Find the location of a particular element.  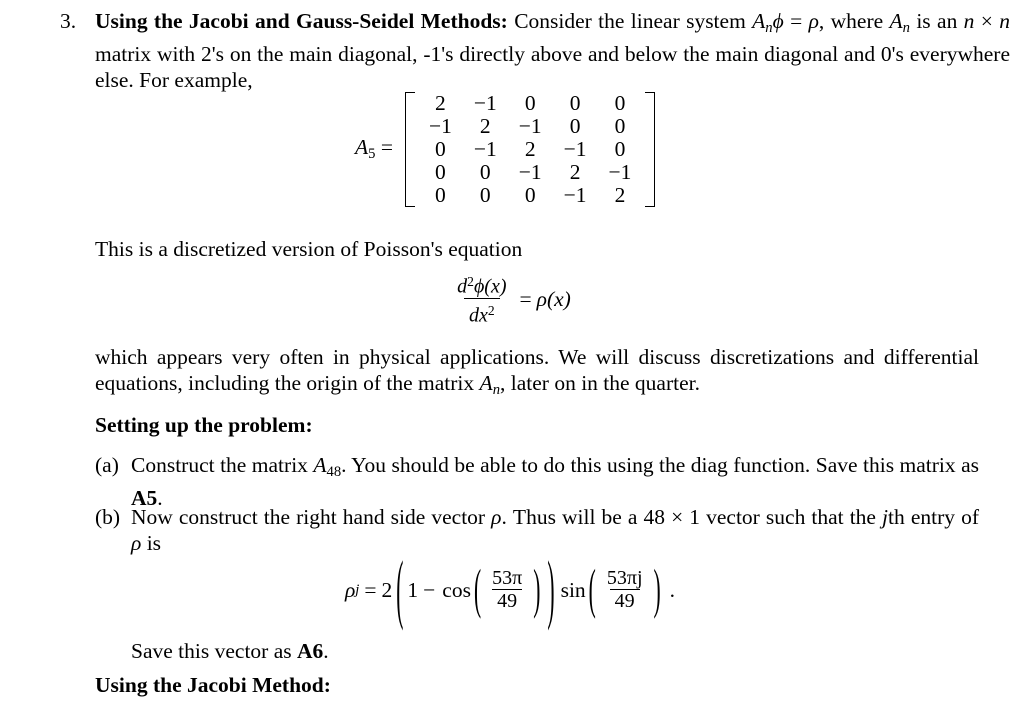

phi-of-x: ϕ(x) is located at coordinates (490, 286).